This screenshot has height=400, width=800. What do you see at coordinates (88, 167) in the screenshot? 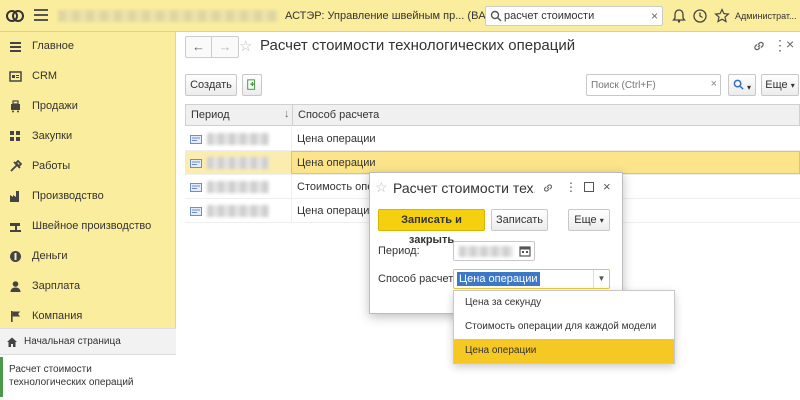
I see `sidebar-item-works: Работы` at bounding box center [88, 167].